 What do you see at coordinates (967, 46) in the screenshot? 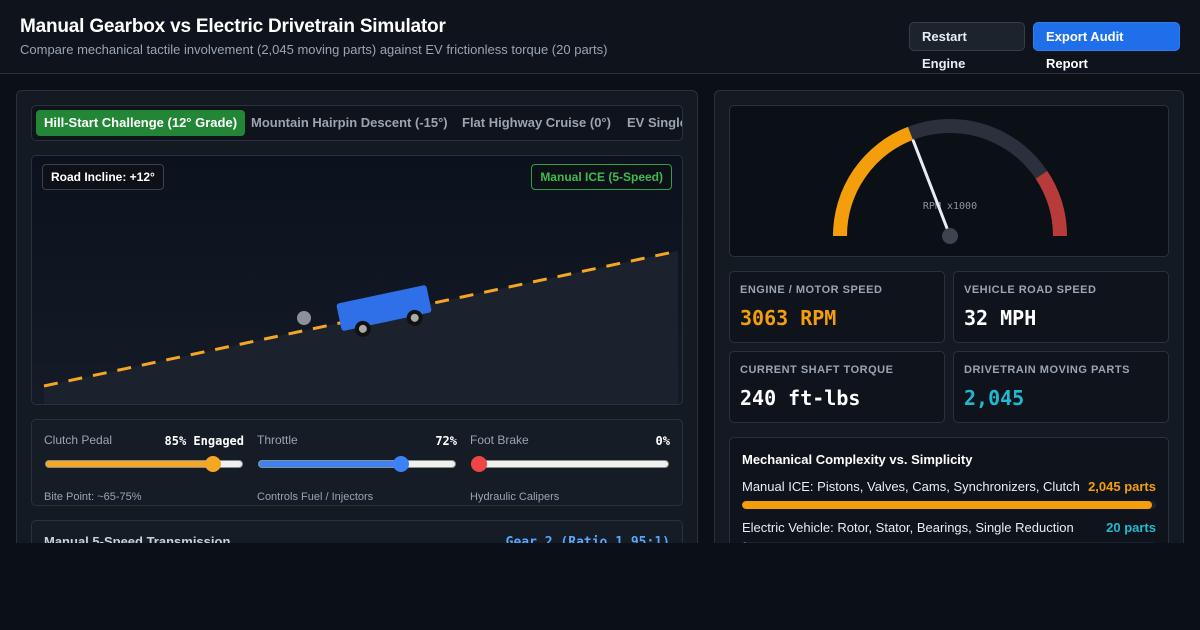
I see `restart-engine-button: Restart Engine` at bounding box center [967, 46].